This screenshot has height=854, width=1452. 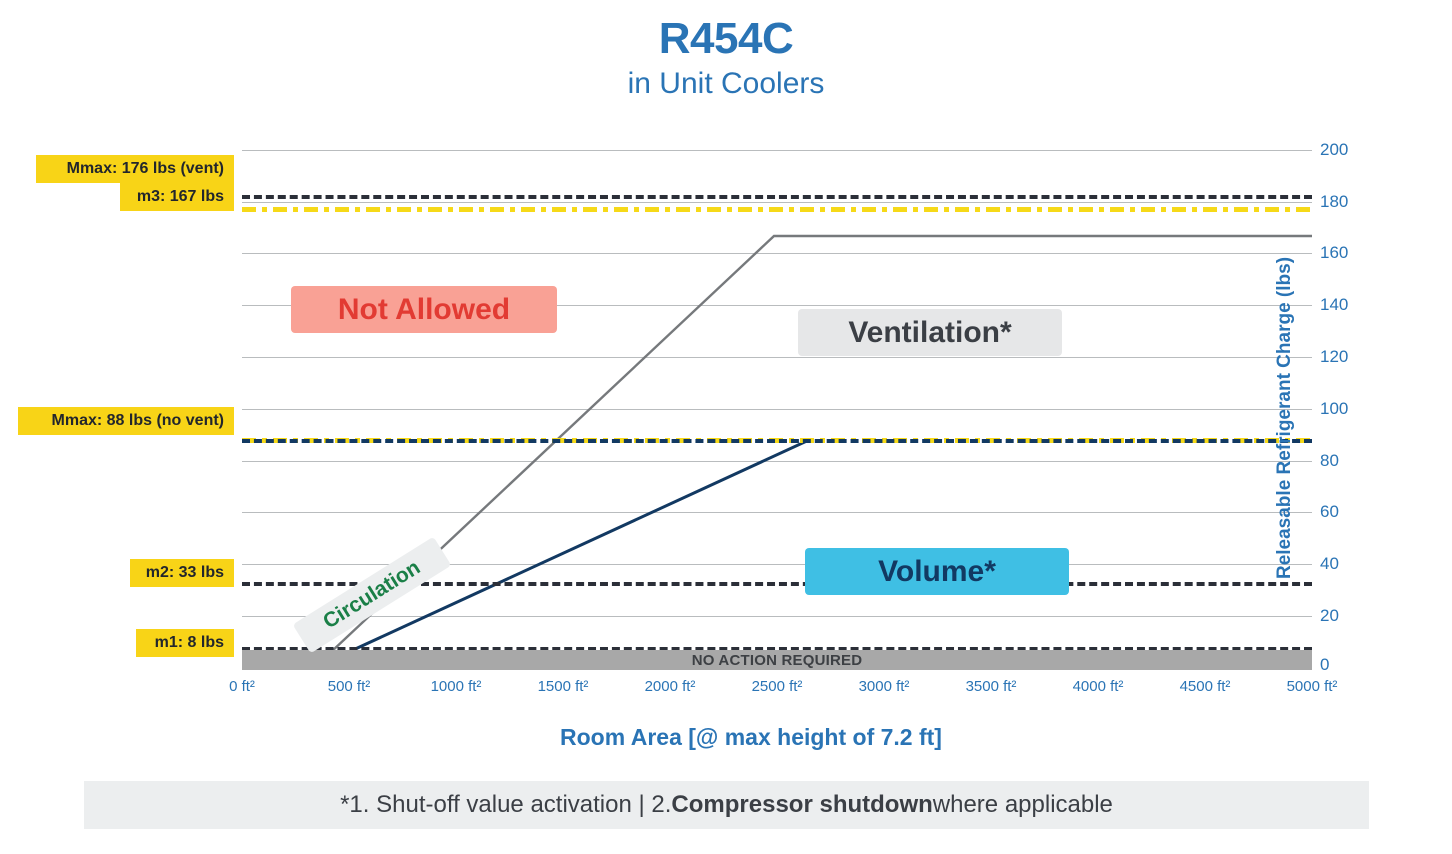 What do you see at coordinates (1334, 304) in the screenshot?
I see `ytick-140: 140` at bounding box center [1334, 304].